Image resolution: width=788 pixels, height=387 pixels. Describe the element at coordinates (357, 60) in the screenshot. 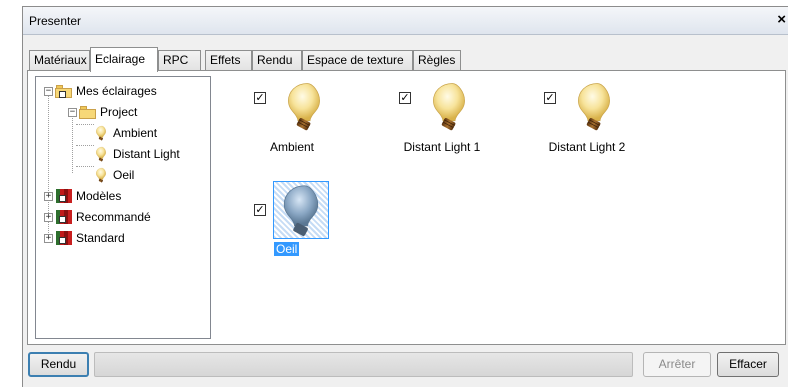

I see `tab-espace-de-texture: Espace de texture` at that location.